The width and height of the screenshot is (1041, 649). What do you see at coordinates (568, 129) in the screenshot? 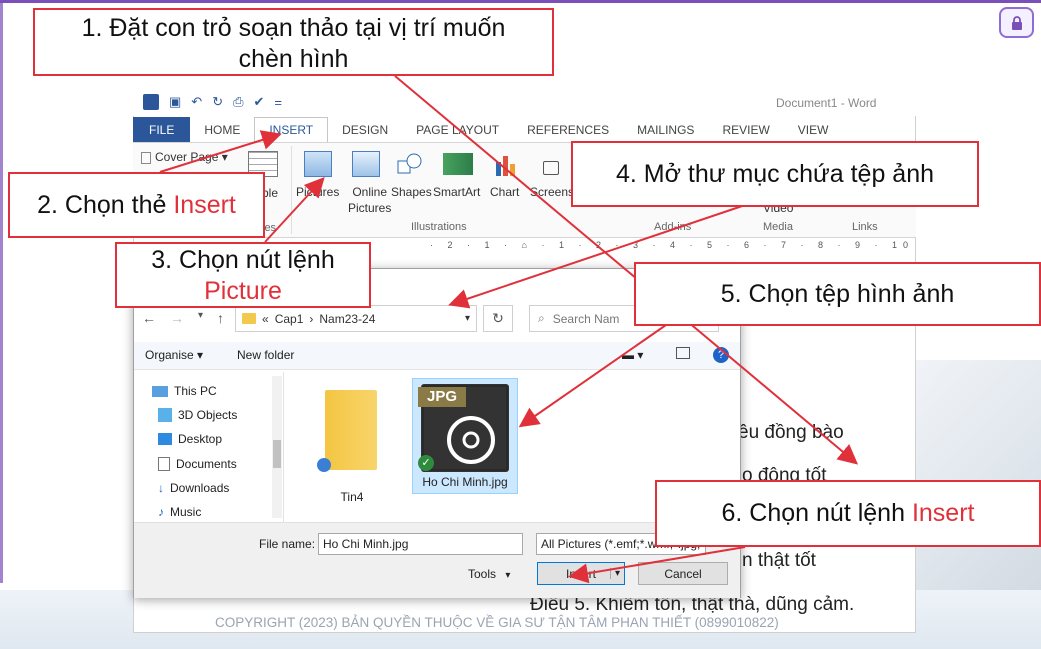
I see `tab-references: REFERENCES` at bounding box center [568, 129].